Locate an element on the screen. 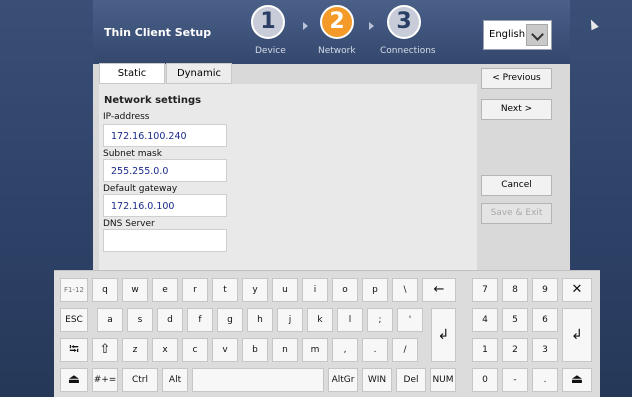 This screenshot has width=632, height=397. key-b: b is located at coordinates (255, 350).